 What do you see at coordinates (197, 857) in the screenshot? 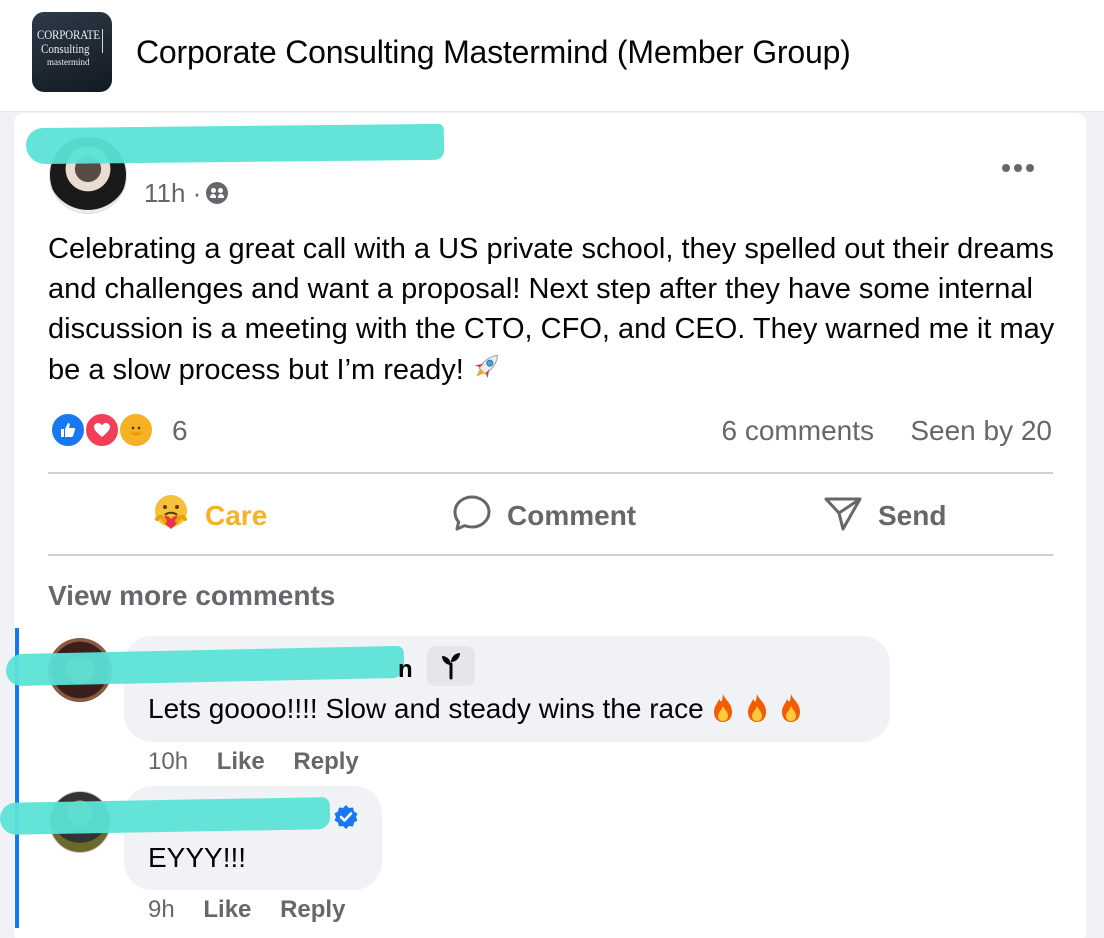
I see `comment-2-text: EYYY!!!` at bounding box center [197, 857].